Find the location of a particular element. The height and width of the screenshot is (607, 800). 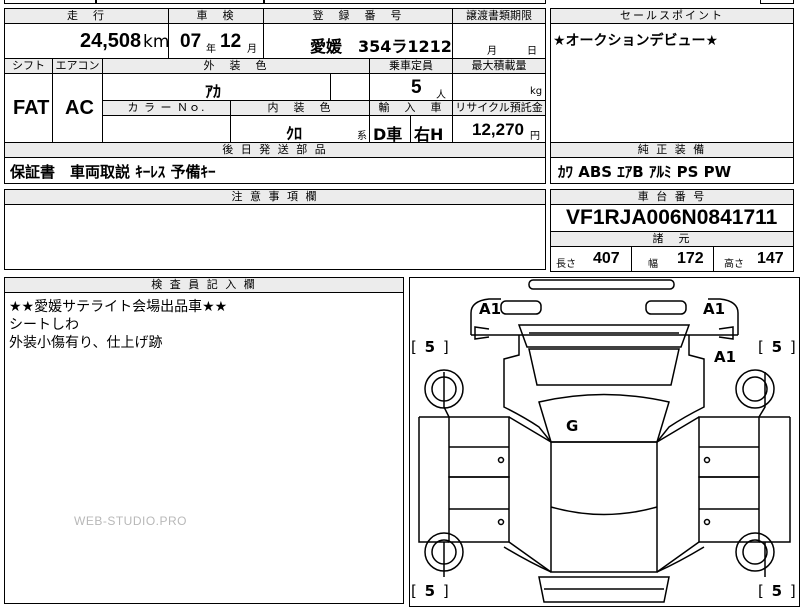

standard-equipment-text: ｶﾜ ABS ｴｱB ｱﾙﾐ PS PW is located at coordinates (645, 172).